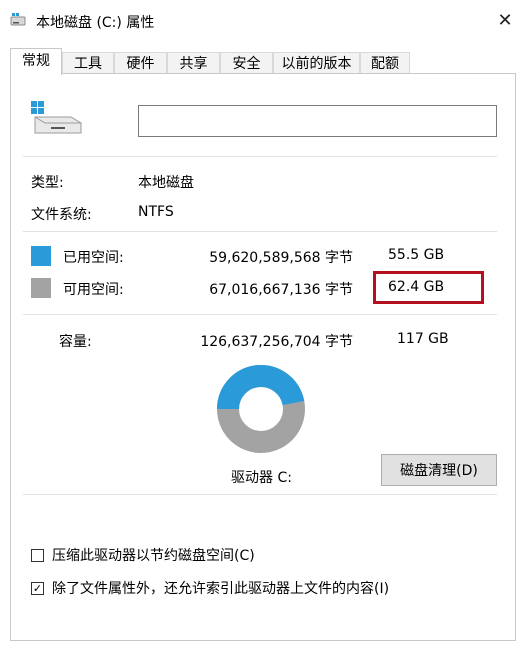 This screenshot has height=650, width=530. I want to click on disk-usage-donut, so click(261, 409).